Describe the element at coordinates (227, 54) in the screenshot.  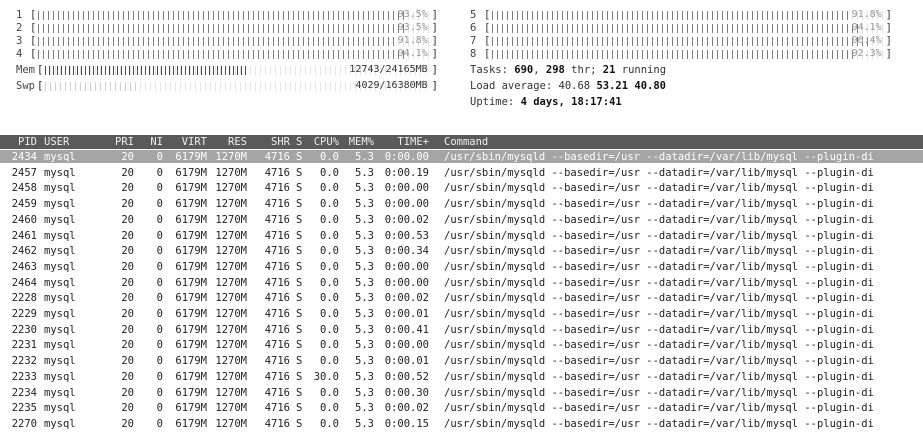
I see `cpu-meter-4: 4[ 94.1%]` at that location.